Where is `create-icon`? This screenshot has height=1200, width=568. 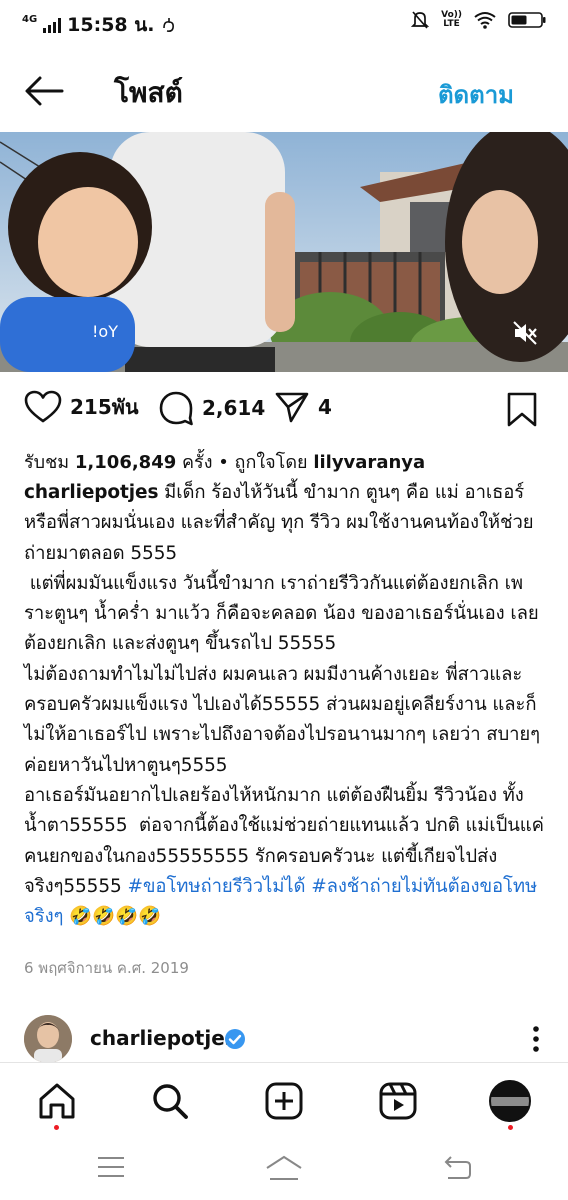
create-icon is located at coordinates (284, 1101).